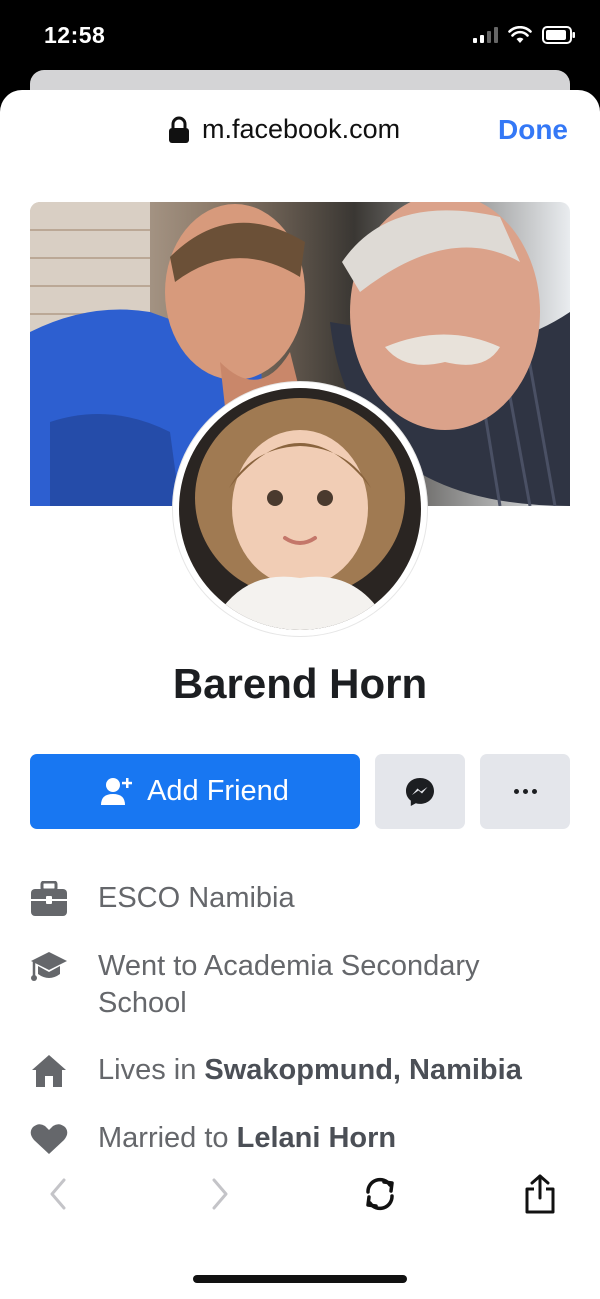 This screenshot has height=1299, width=600. I want to click on house-icon, so click(49, 1071).